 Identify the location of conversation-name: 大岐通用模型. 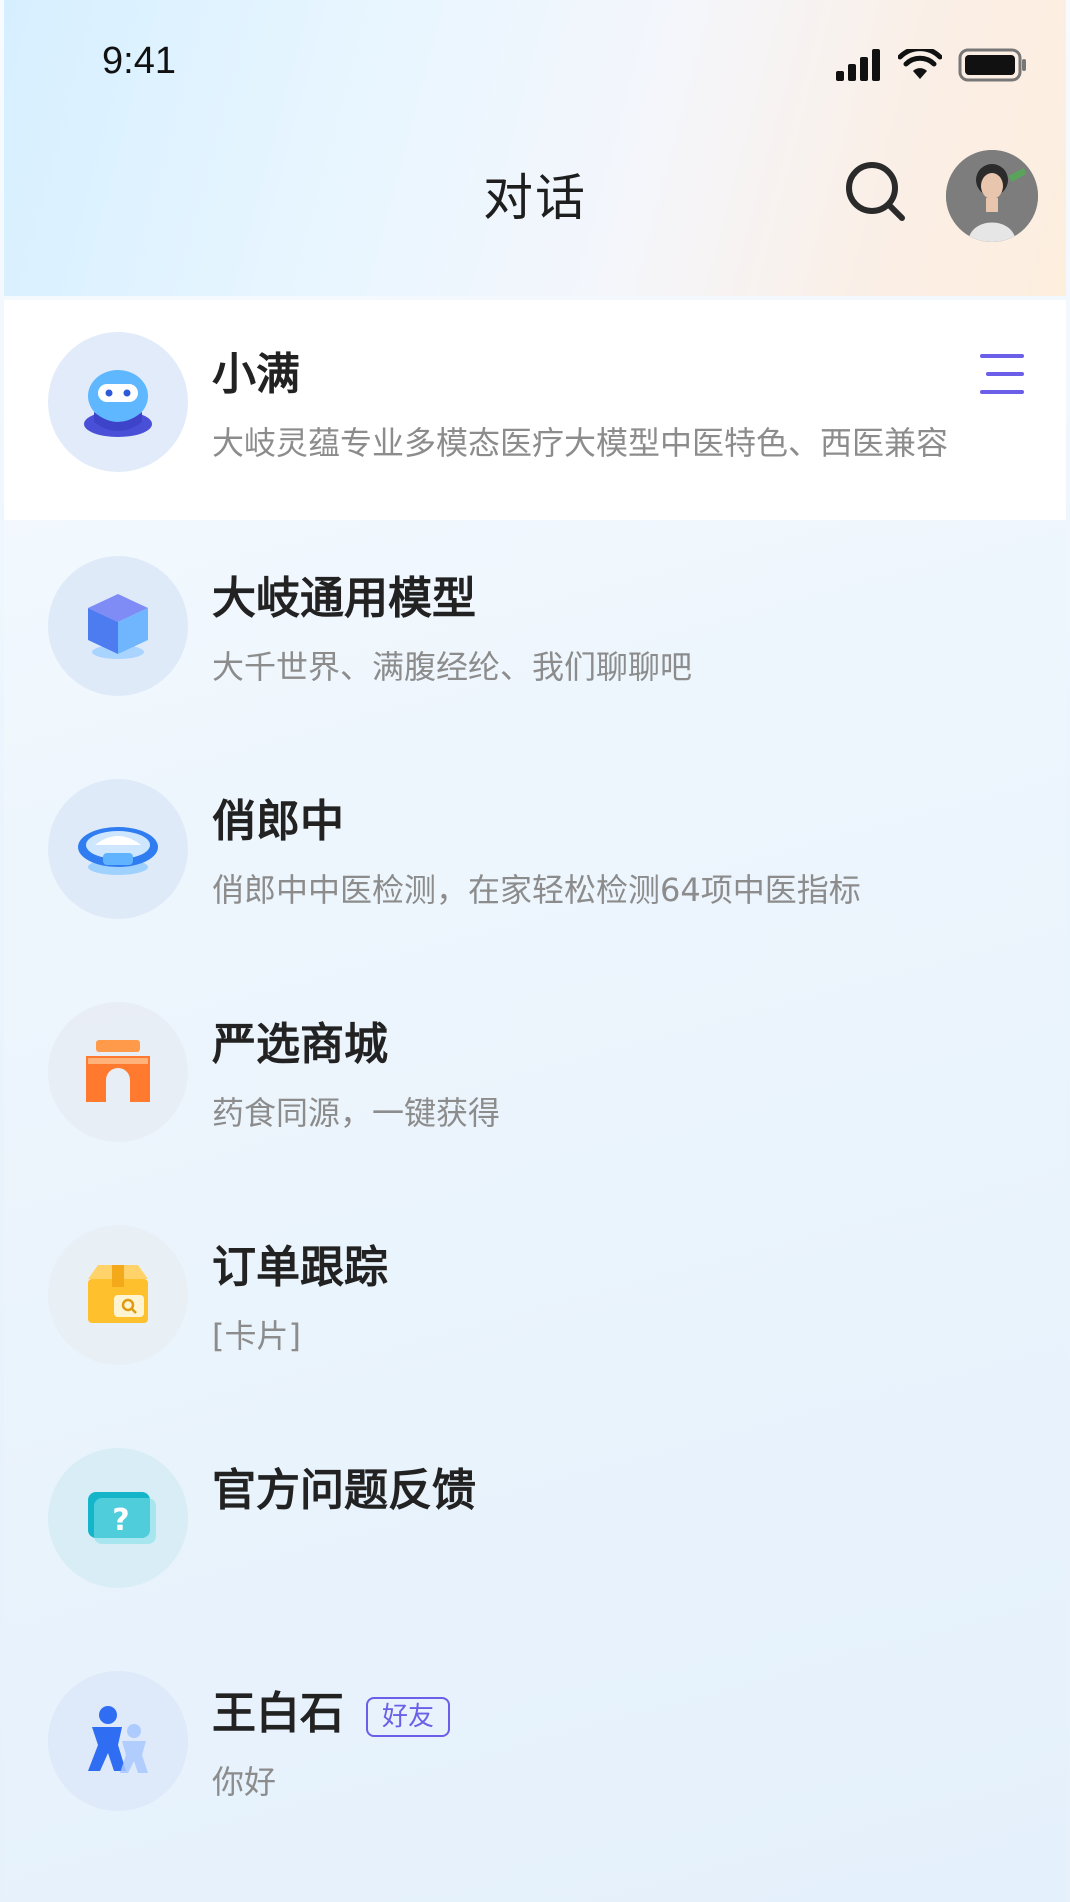
(344, 598).